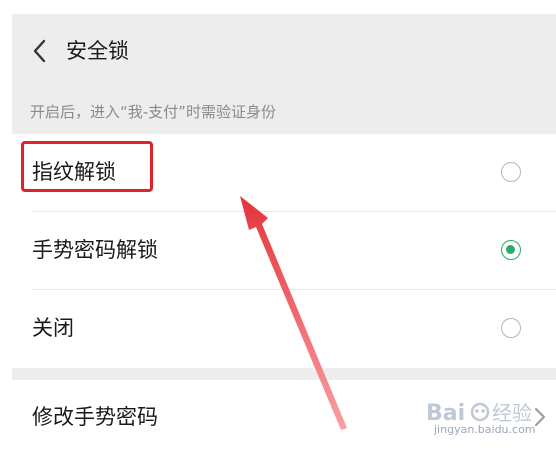  I want to click on modify-label: 修改手势密码, so click(95, 417).